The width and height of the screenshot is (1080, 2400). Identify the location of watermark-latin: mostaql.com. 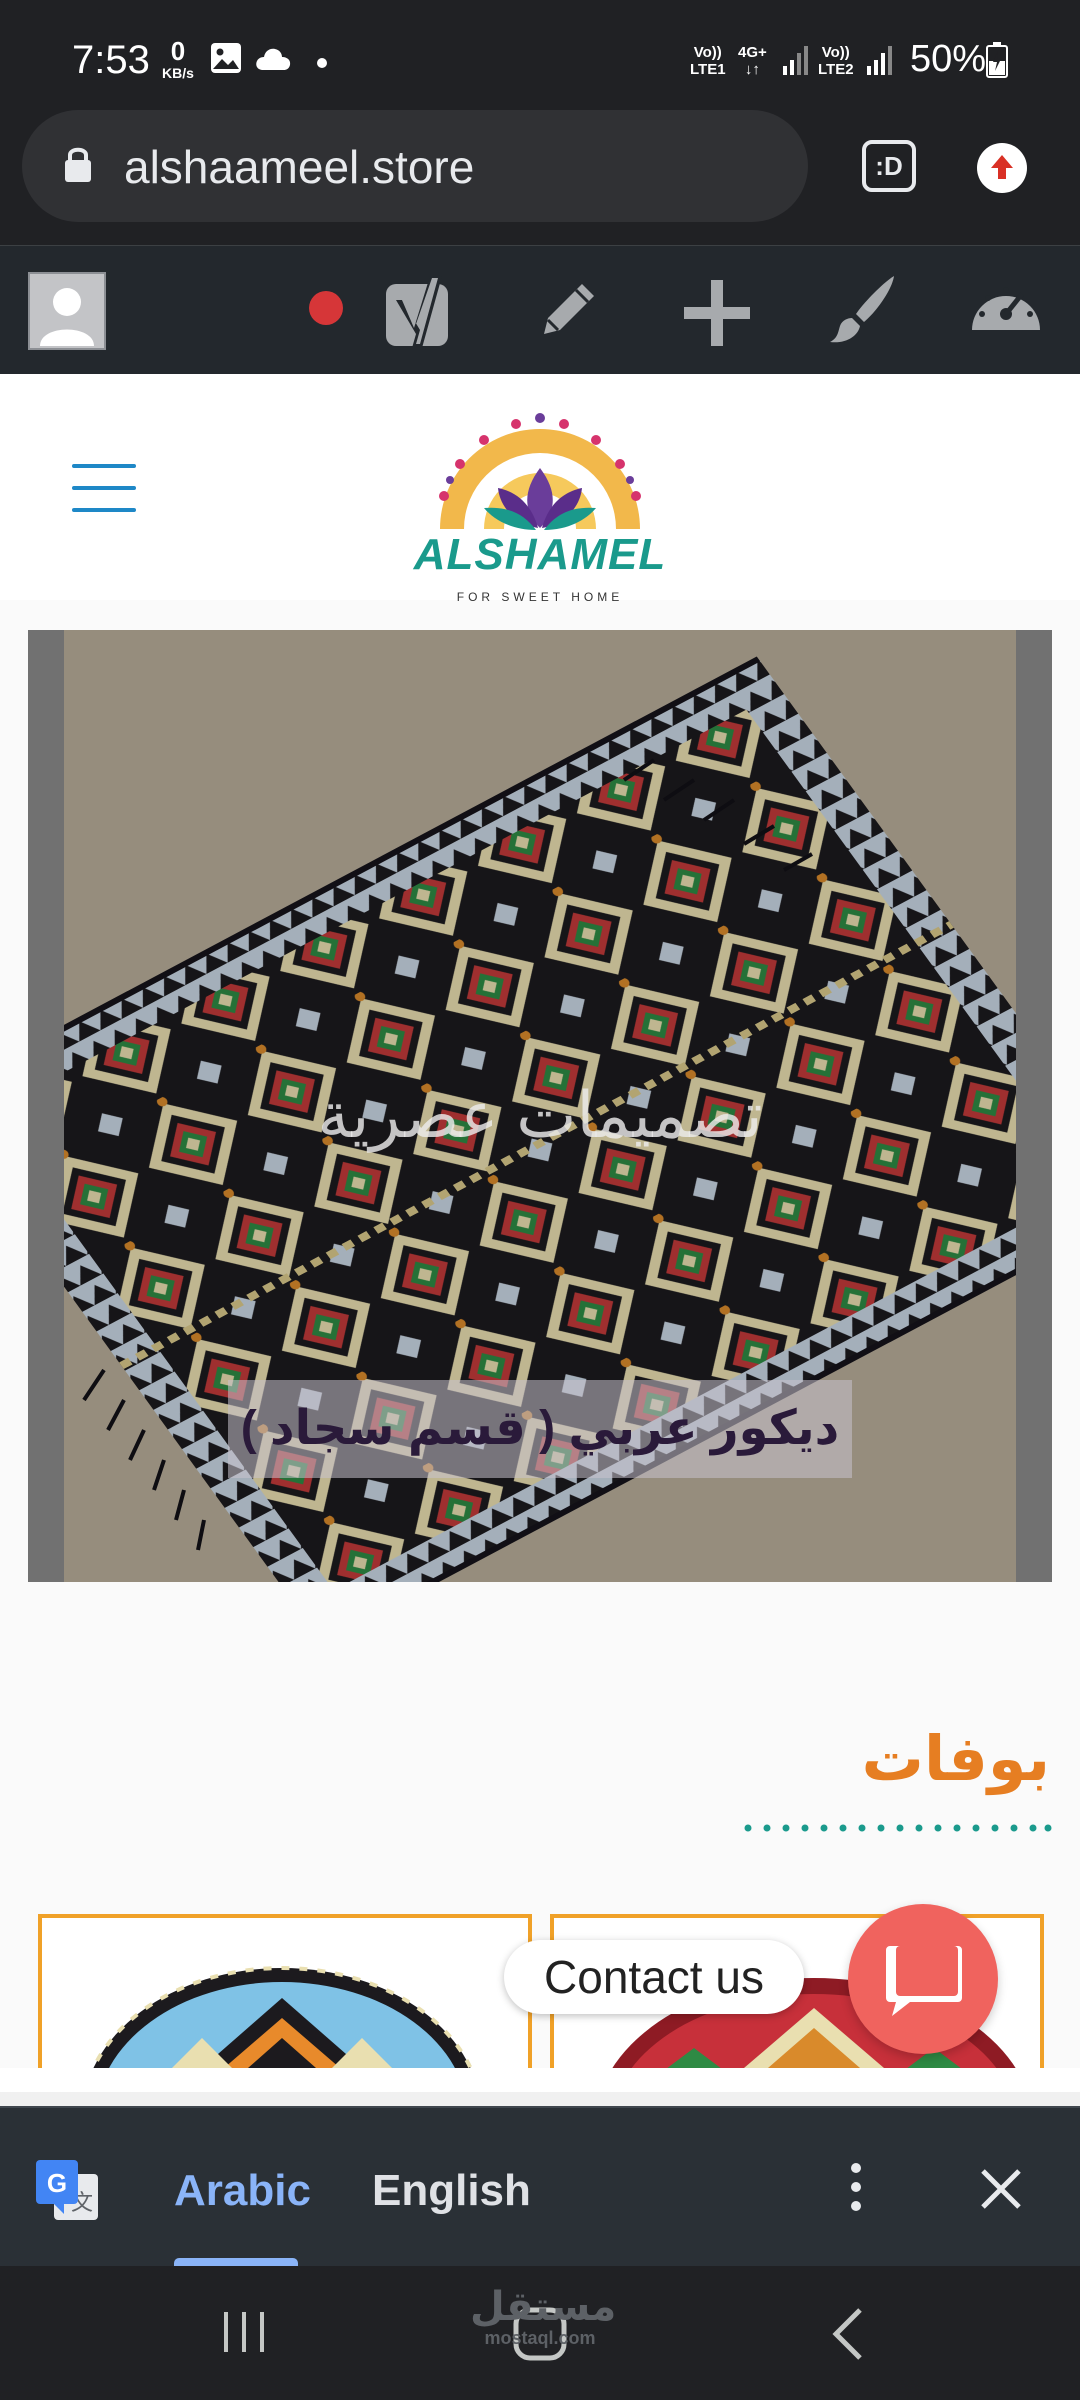
(540, 2338).